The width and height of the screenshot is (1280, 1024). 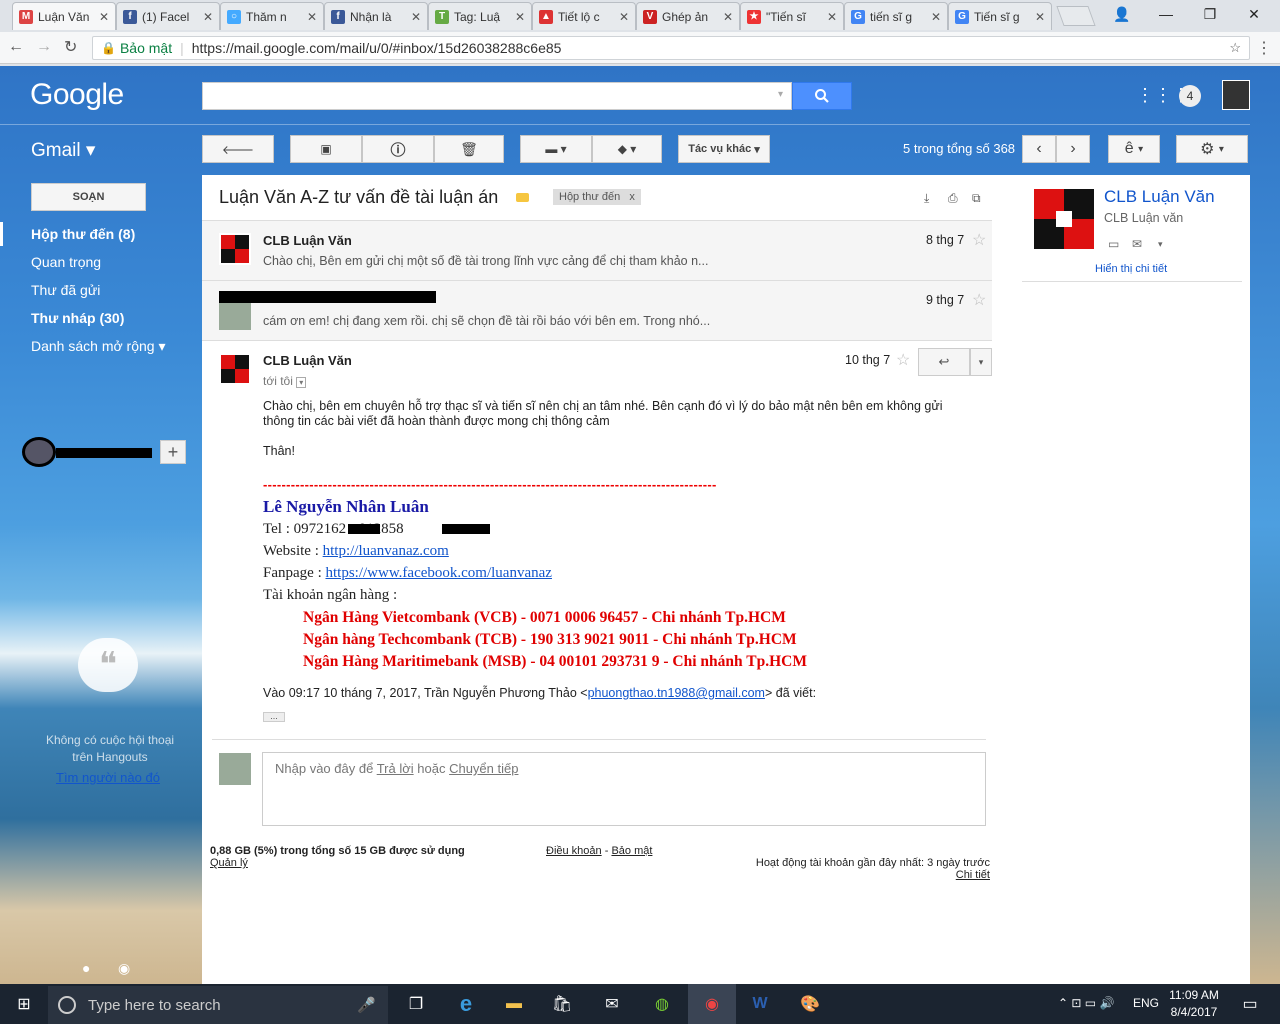 I want to click on clock-time: 11:09 AM, so click(x=1194, y=995).